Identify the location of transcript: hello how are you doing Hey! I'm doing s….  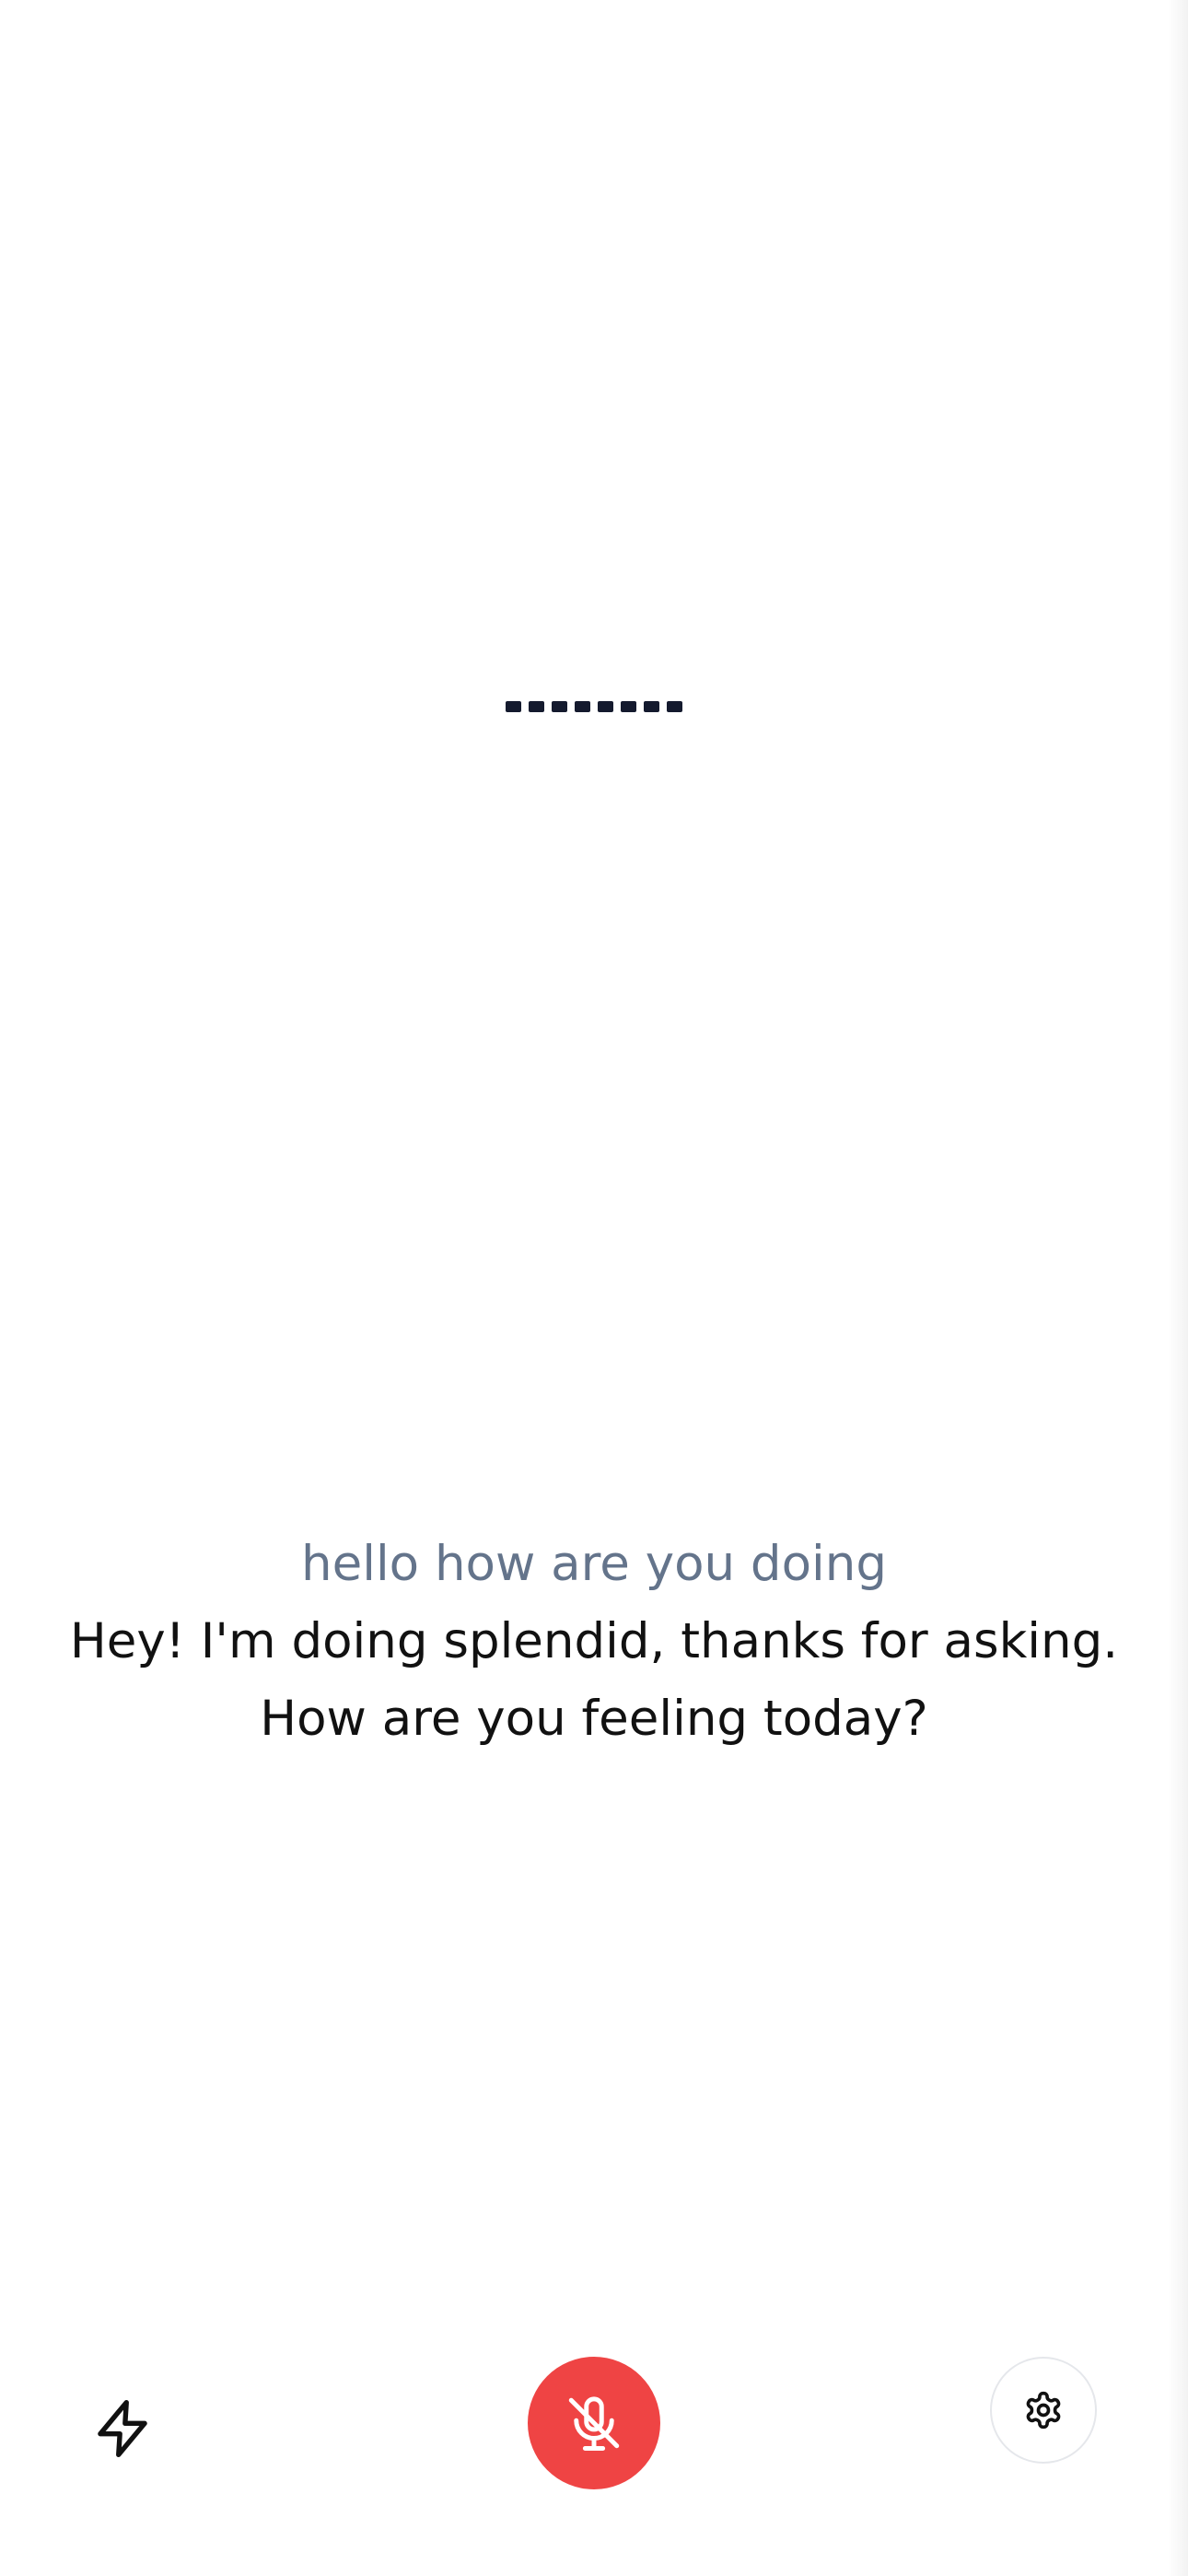
(594, 1642).